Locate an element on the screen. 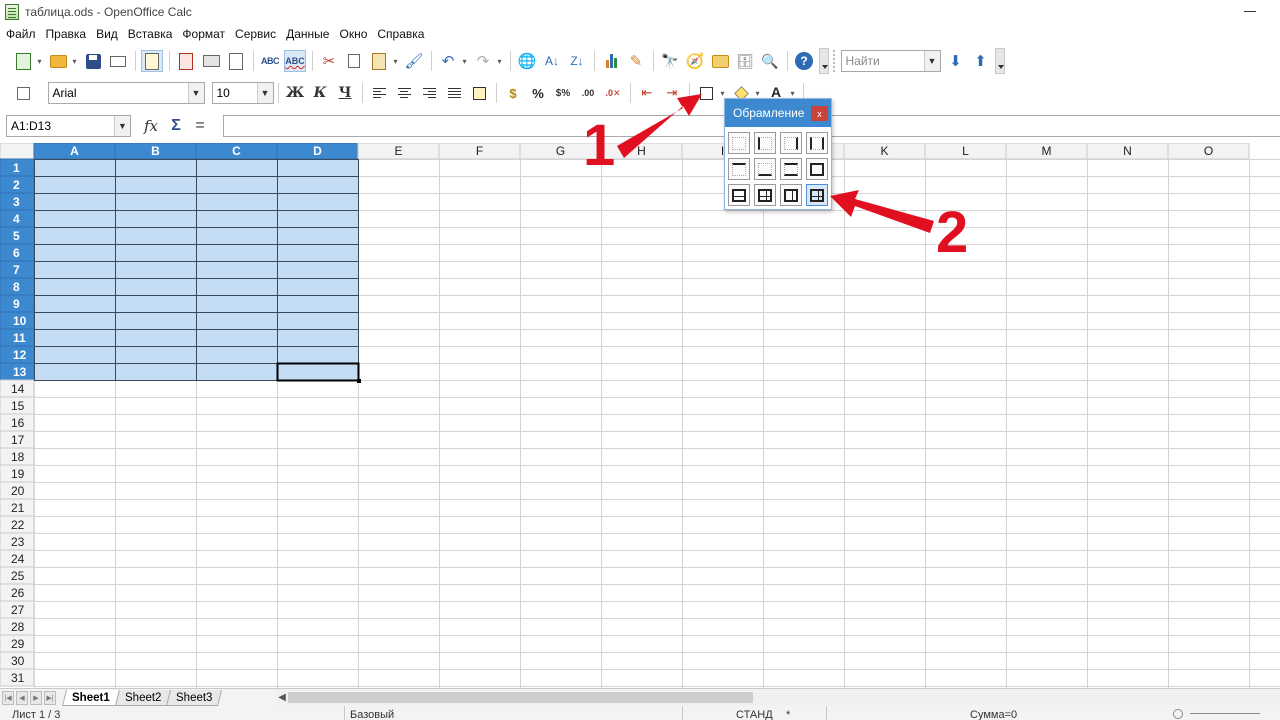 The width and height of the screenshot is (1280, 720). spellcheck-icon: ABC is located at coordinates (270, 61).